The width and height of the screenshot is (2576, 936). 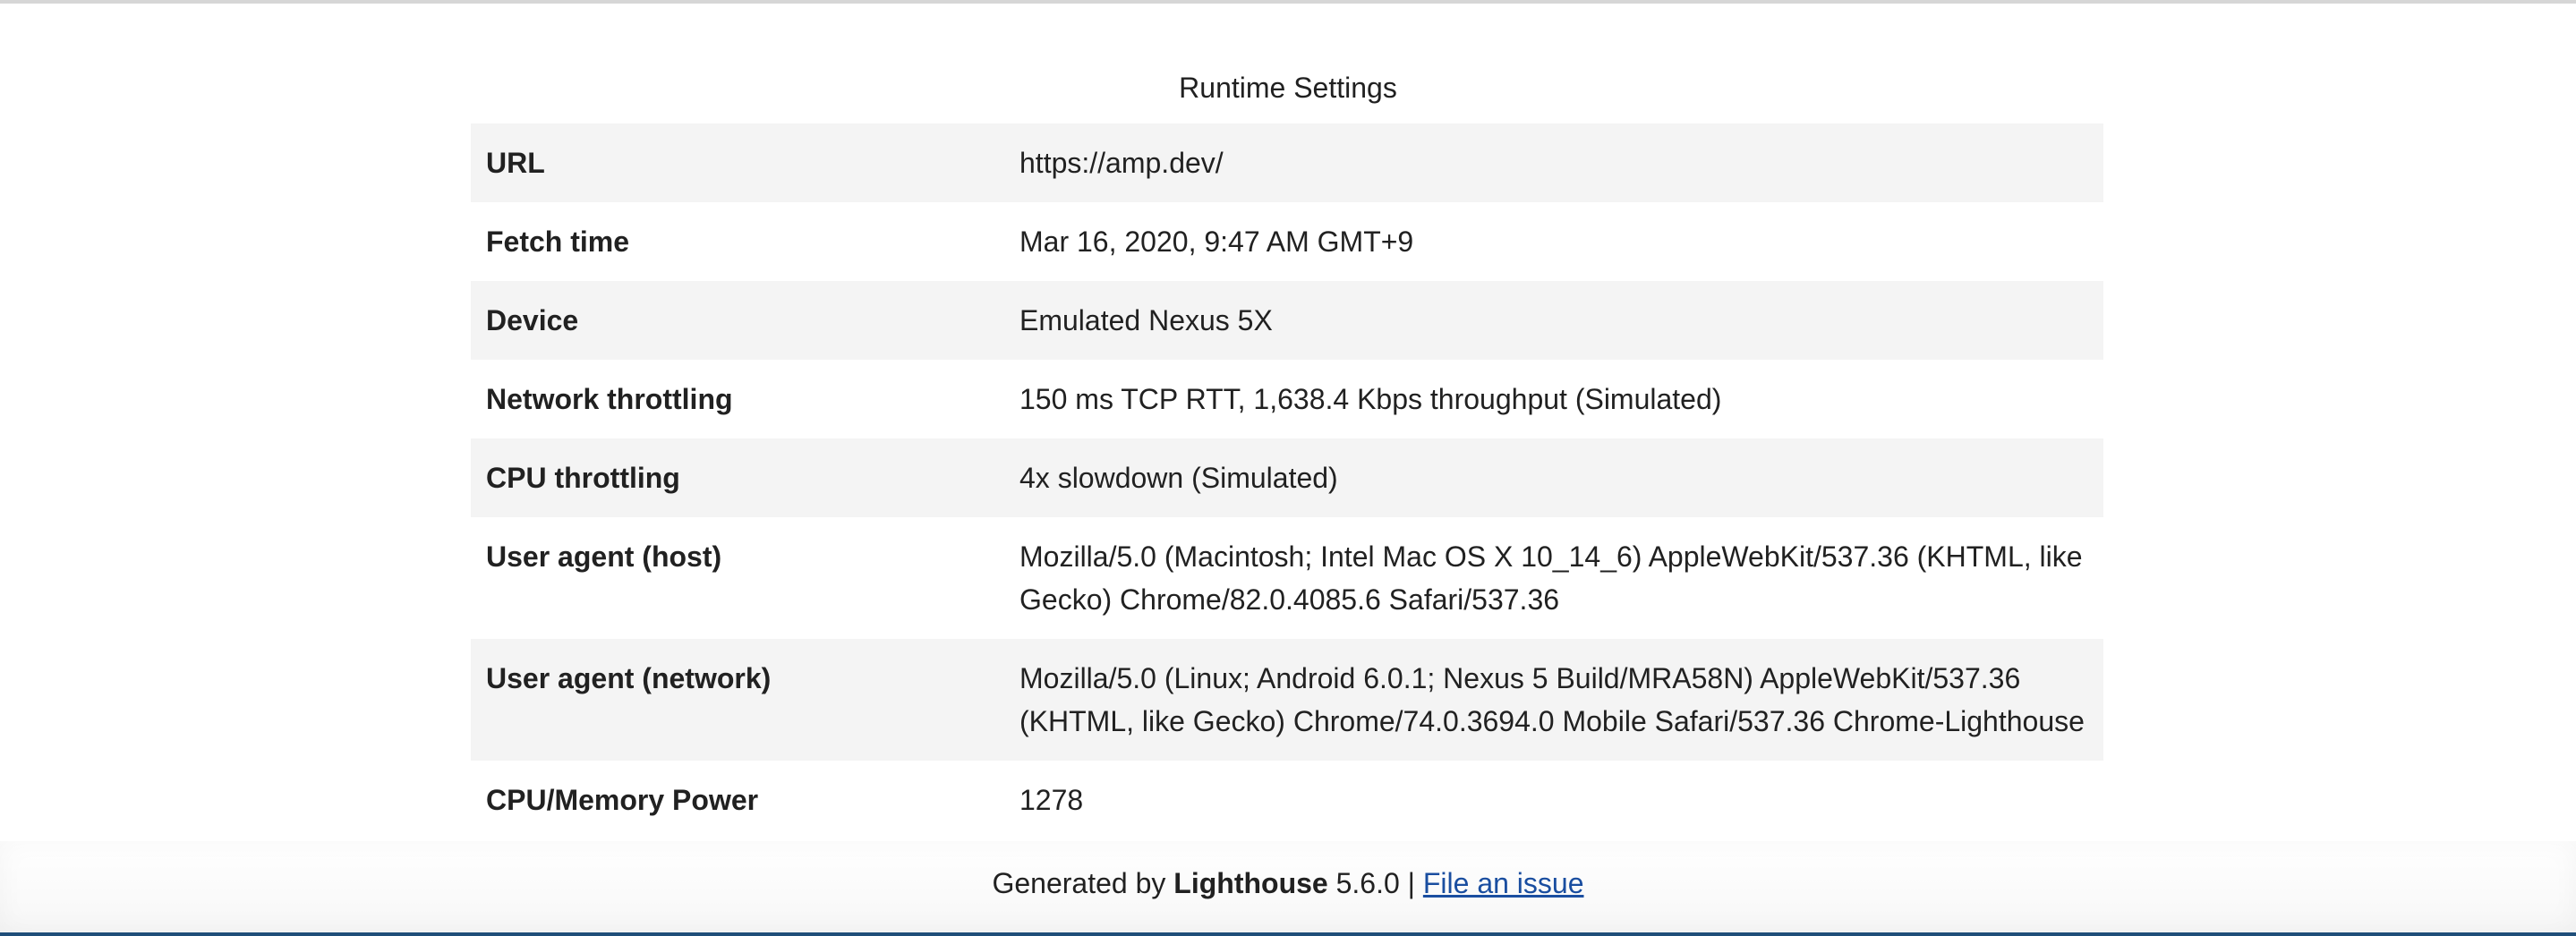 I want to click on footer-generated-by: Generated by, so click(x=1079, y=883).